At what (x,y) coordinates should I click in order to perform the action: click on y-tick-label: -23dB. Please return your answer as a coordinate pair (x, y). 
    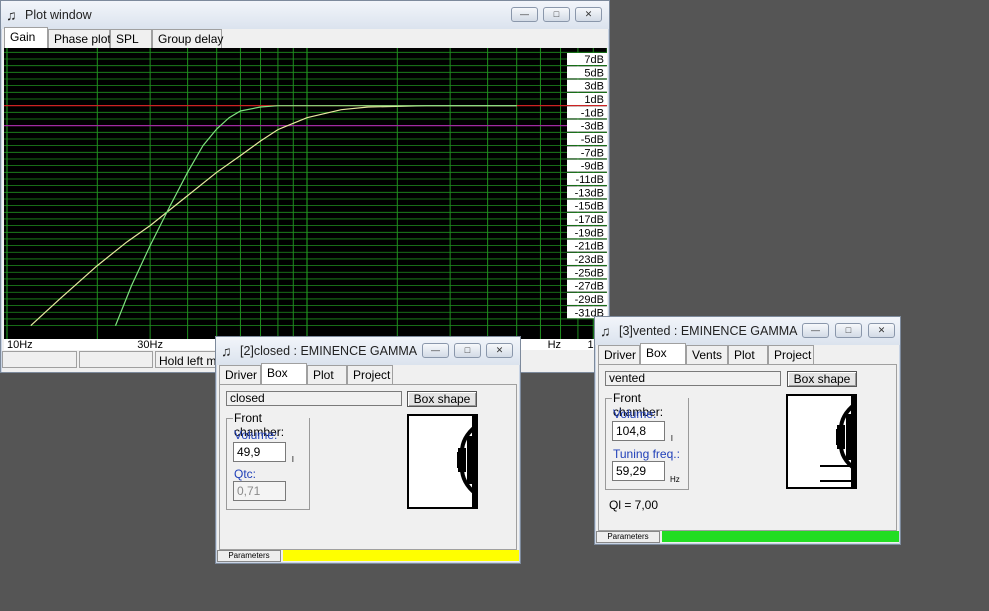
    Looking at the image, I should click on (589, 260).